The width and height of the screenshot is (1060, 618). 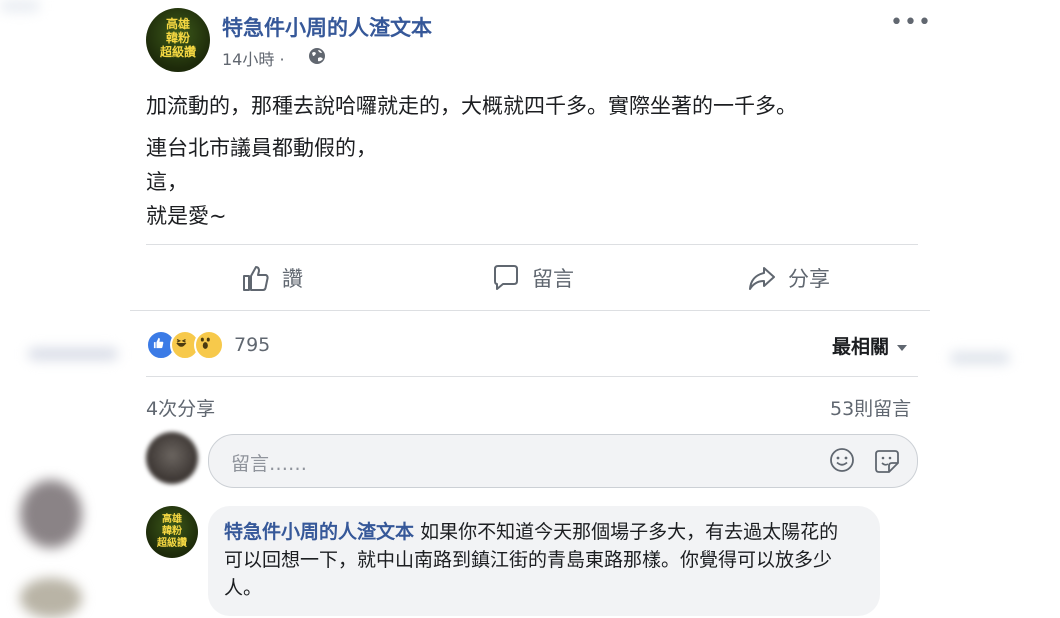 What do you see at coordinates (762, 278) in the screenshot?
I see `share-arrow-icon` at bounding box center [762, 278].